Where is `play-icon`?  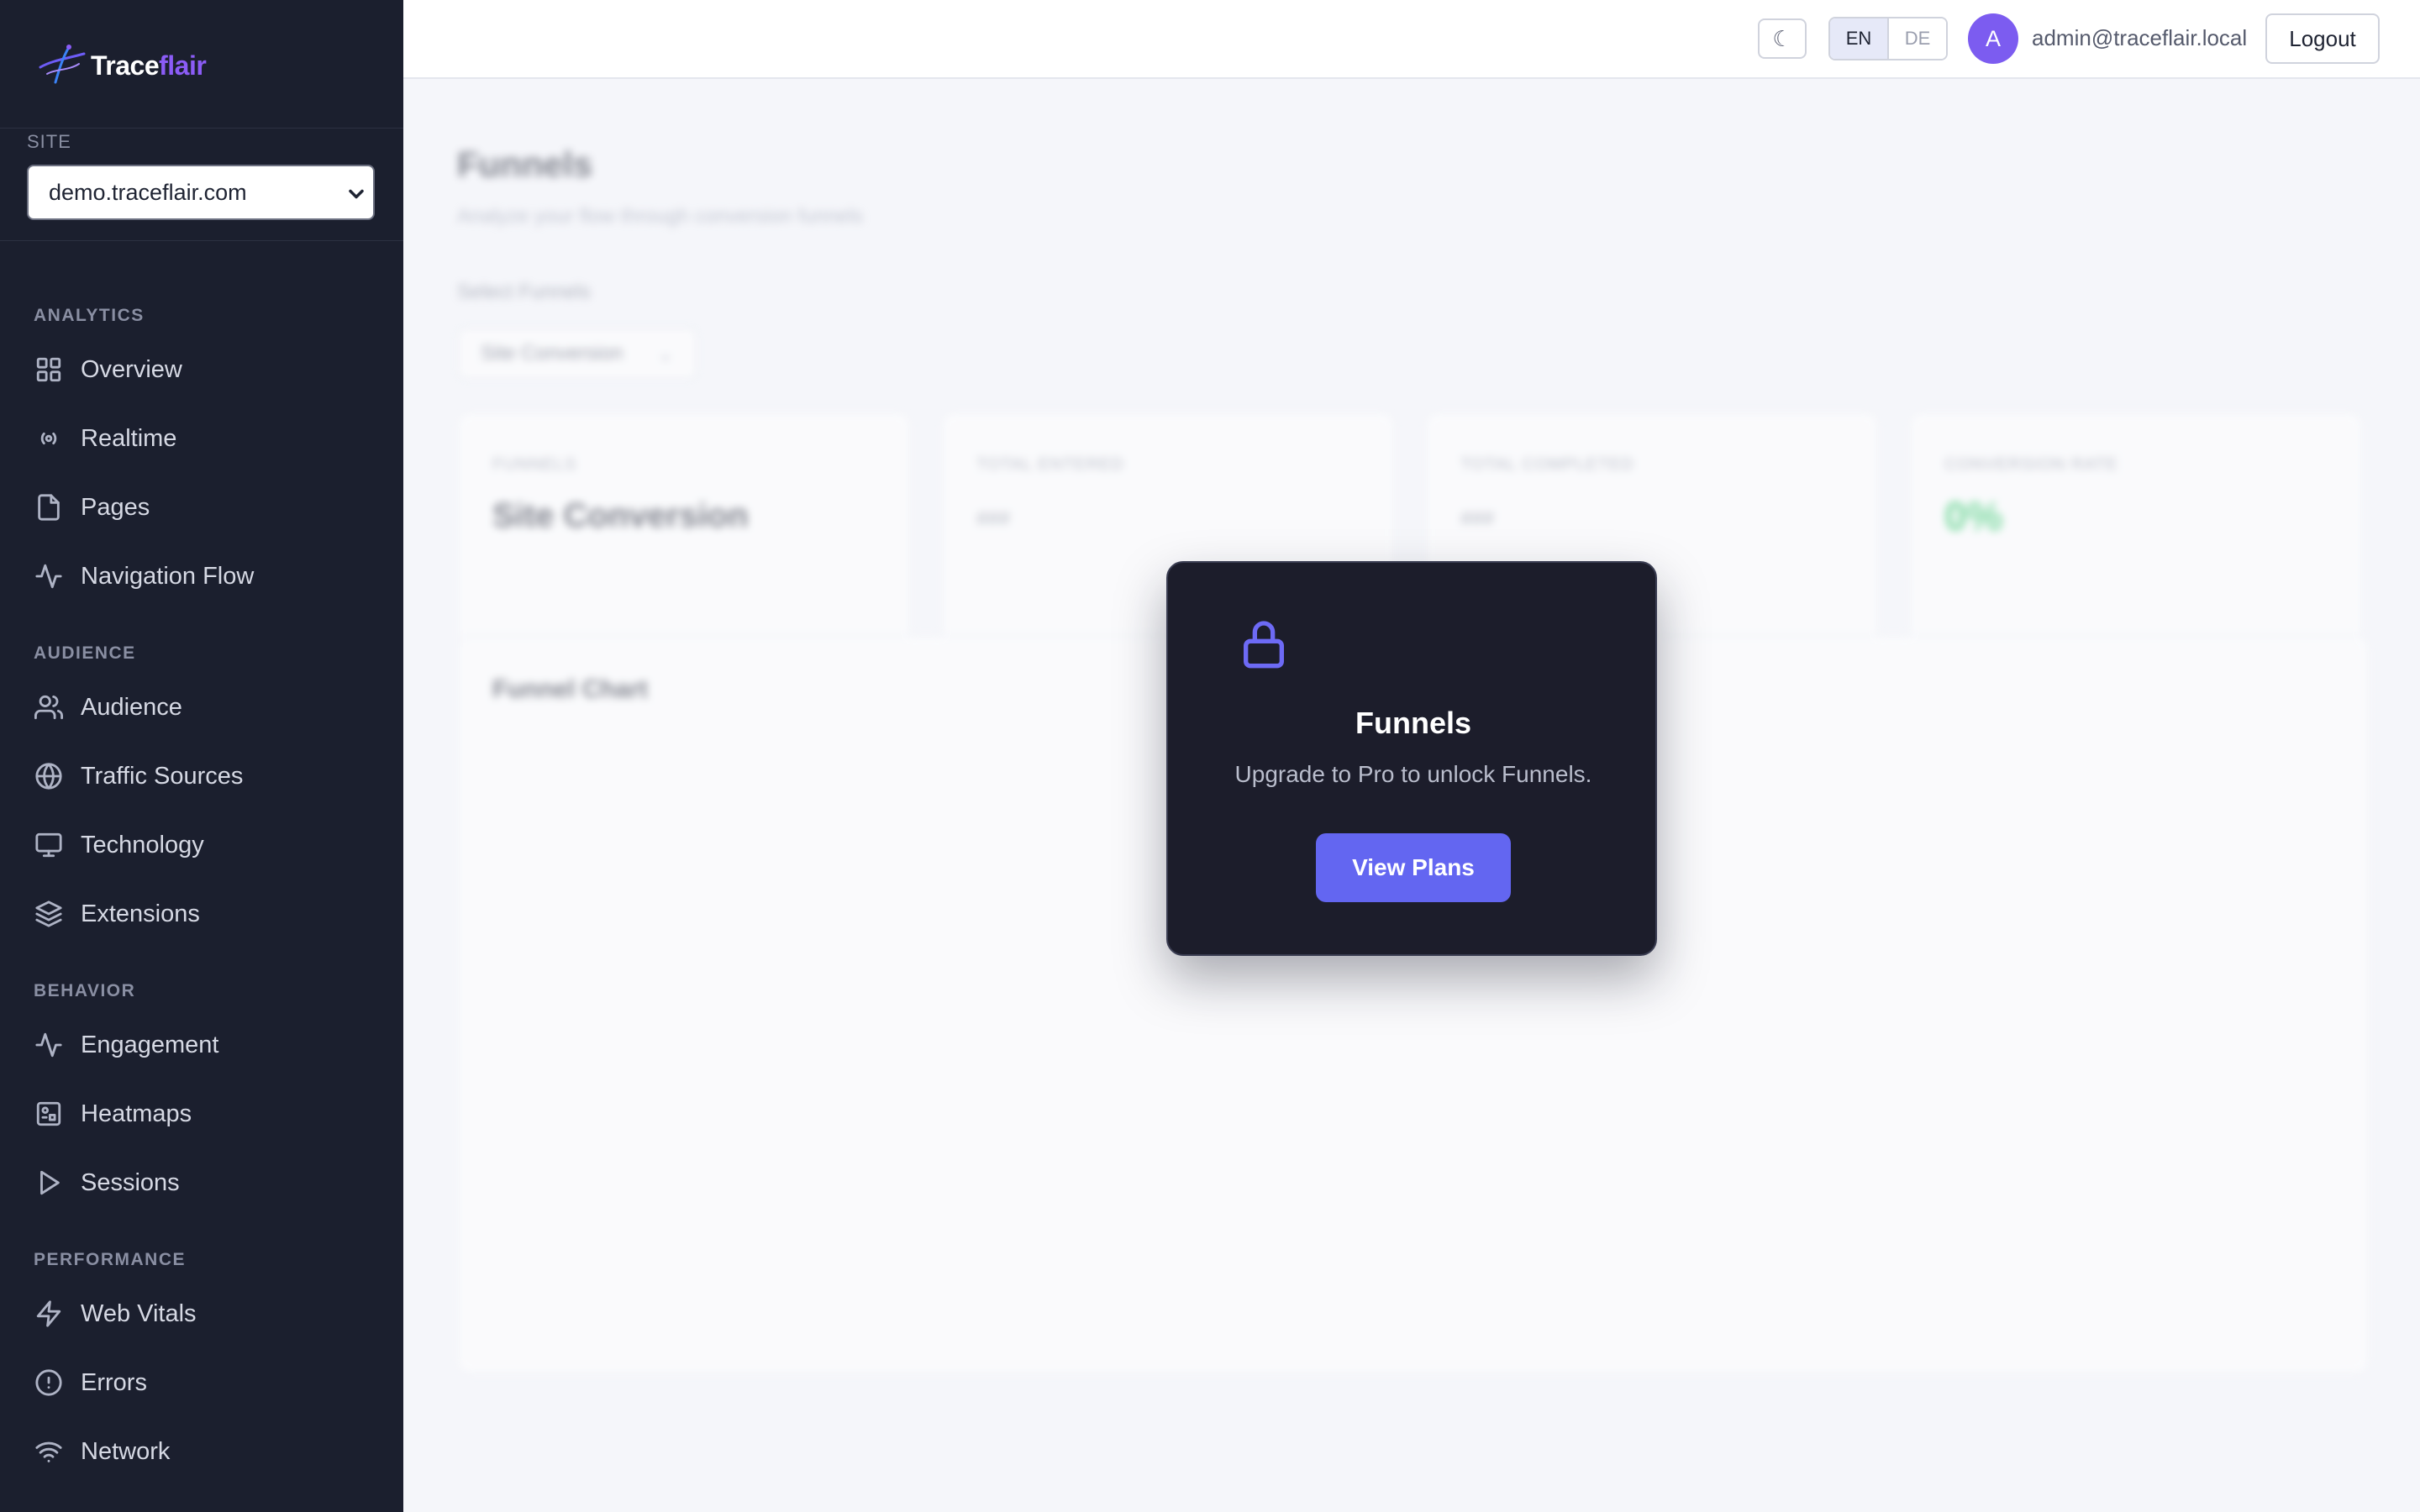
play-icon is located at coordinates (49, 1183).